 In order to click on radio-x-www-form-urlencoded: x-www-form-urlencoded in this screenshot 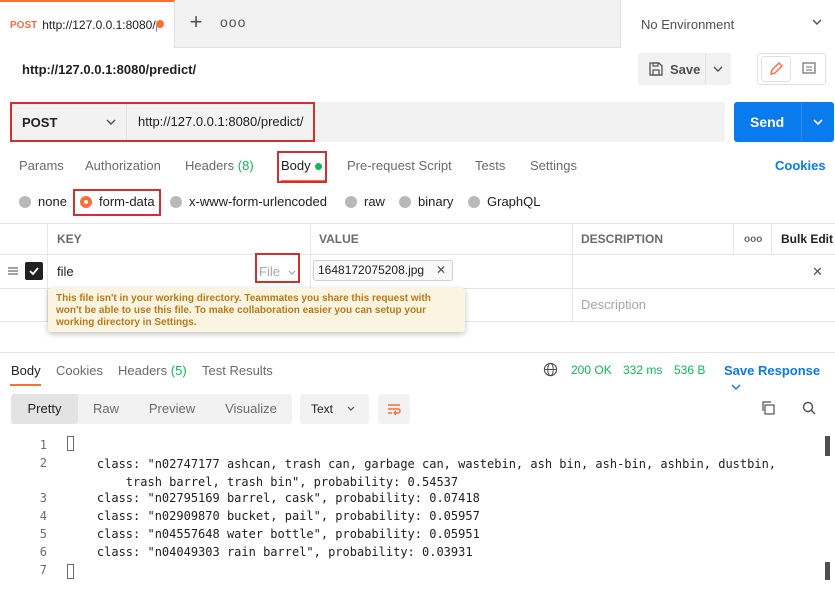, I will do `click(248, 201)`.